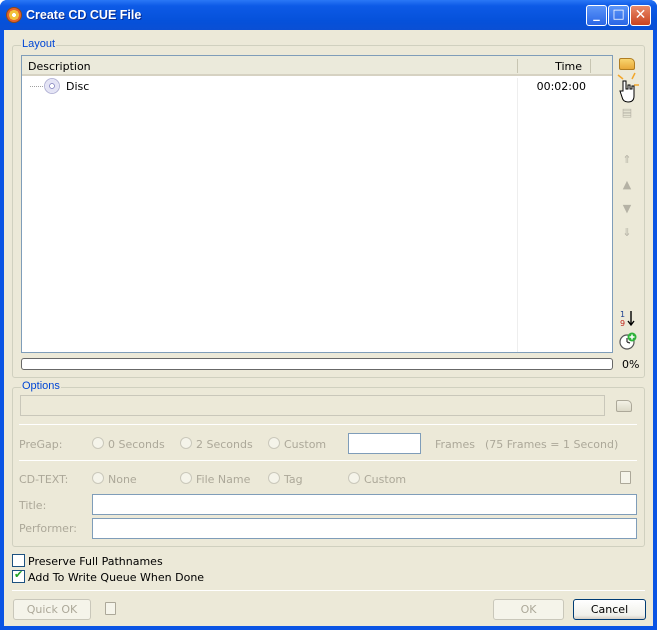  What do you see at coordinates (624, 406) in the screenshot?
I see `browse-folder-icon` at bounding box center [624, 406].